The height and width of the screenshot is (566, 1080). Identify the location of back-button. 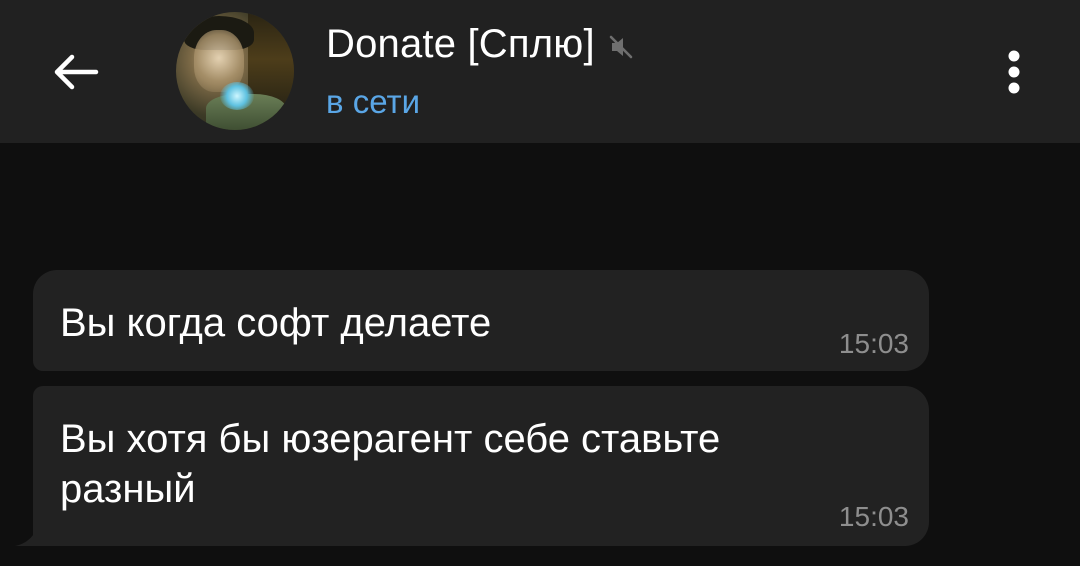
(76, 72).